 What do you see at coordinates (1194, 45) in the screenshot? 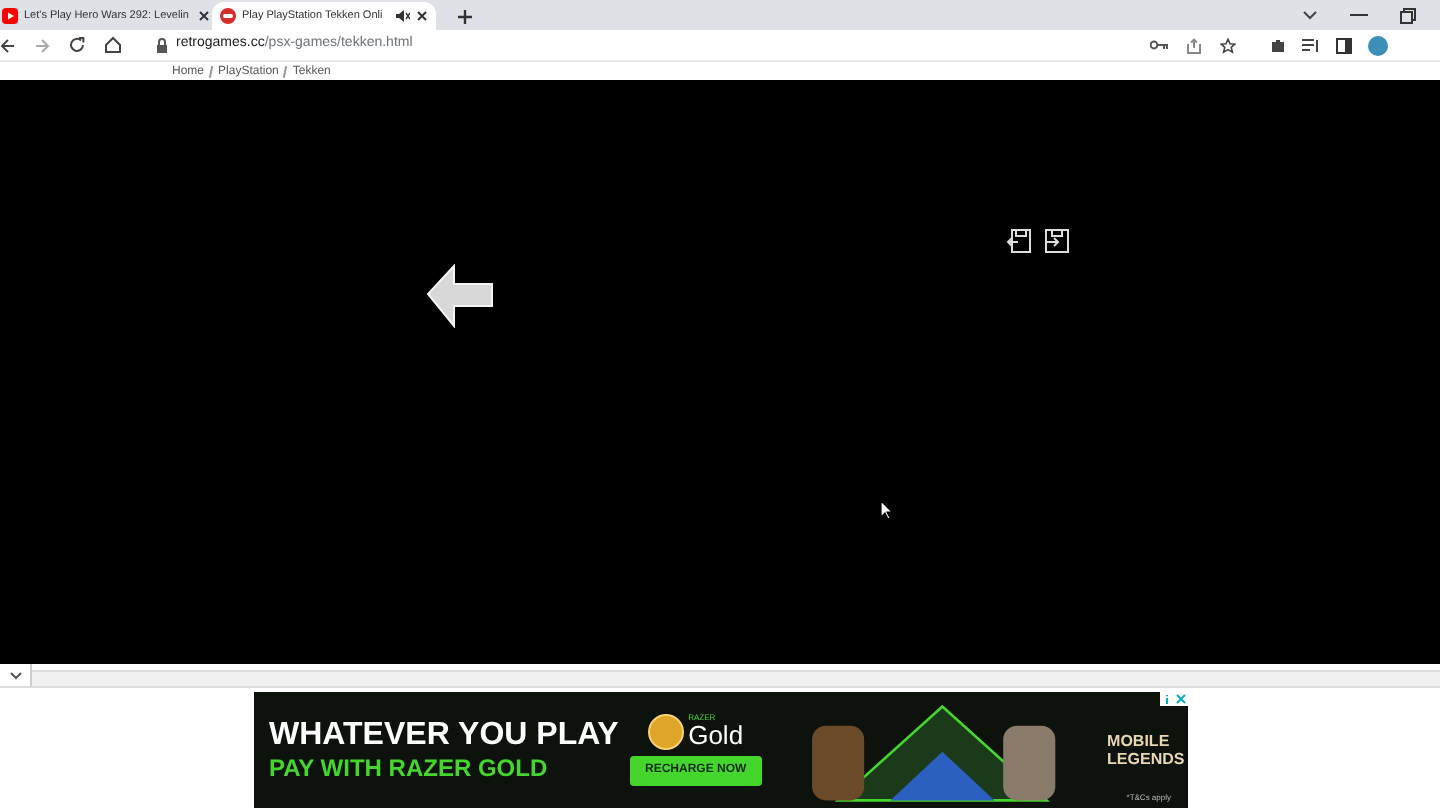
I see `share-icon` at bounding box center [1194, 45].